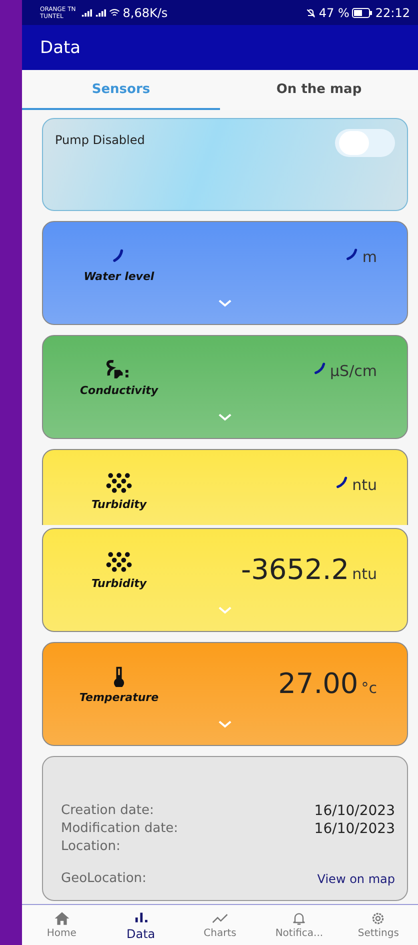 This screenshot has width=418, height=945. Describe the element at coordinates (107, 811) in the screenshot. I see `info-label: Creation date:` at that location.